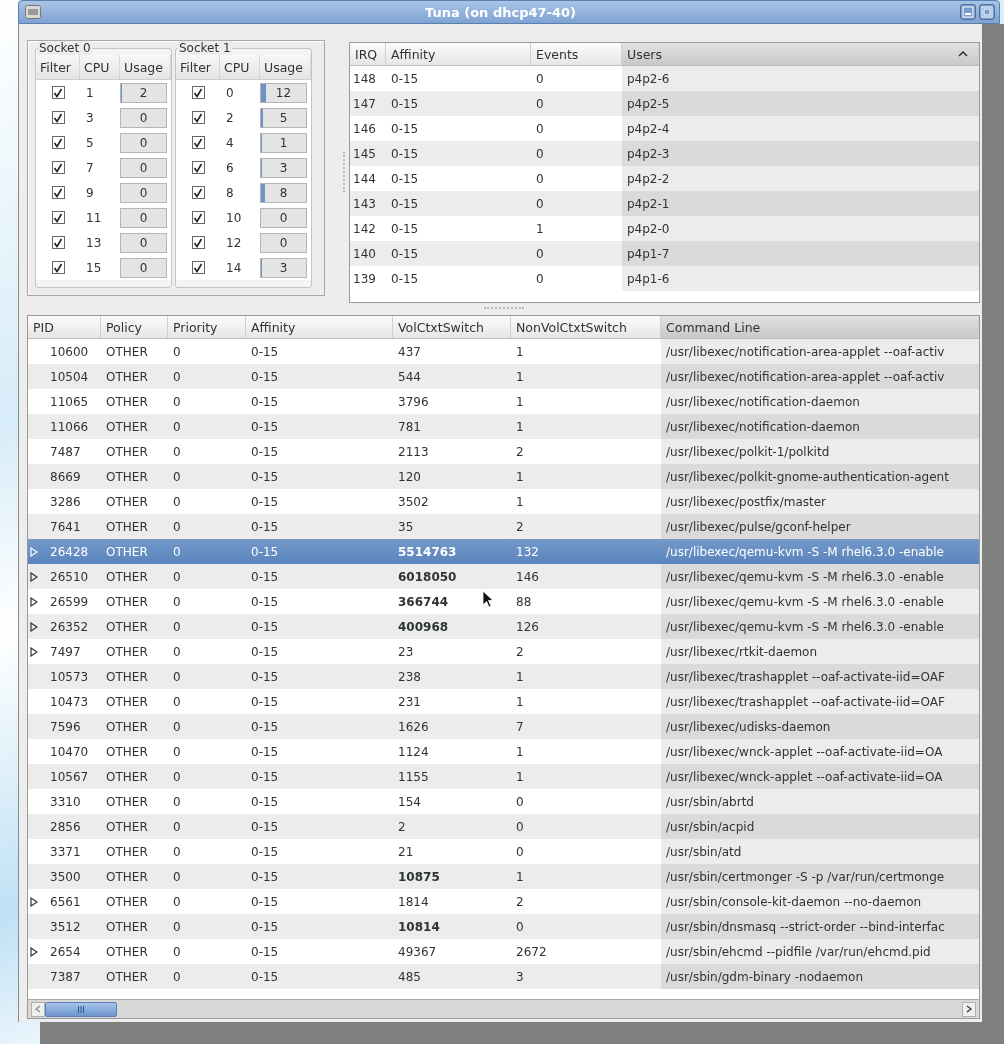 The image size is (1004, 1044). What do you see at coordinates (230, 92) in the screenshot?
I see `cpu-number: 0` at bounding box center [230, 92].